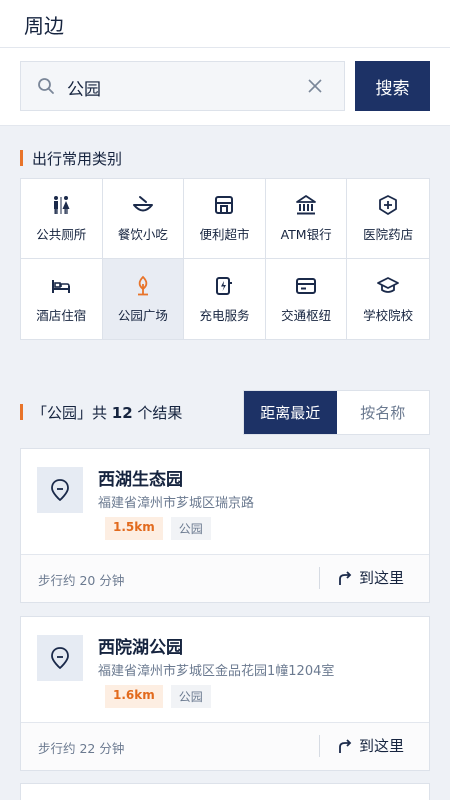 The width and height of the screenshot is (450, 800). What do you see at coordinates (224, 234) in the screenshot?
I see `category-label: 便利超市` at bounding box center [224, 234].